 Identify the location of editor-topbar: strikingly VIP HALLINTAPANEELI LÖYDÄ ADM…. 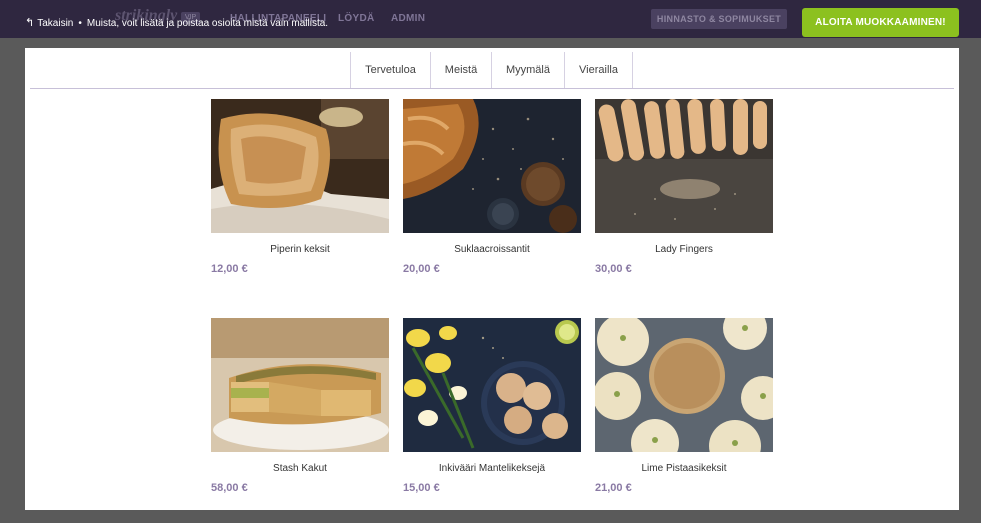
(490, 19).